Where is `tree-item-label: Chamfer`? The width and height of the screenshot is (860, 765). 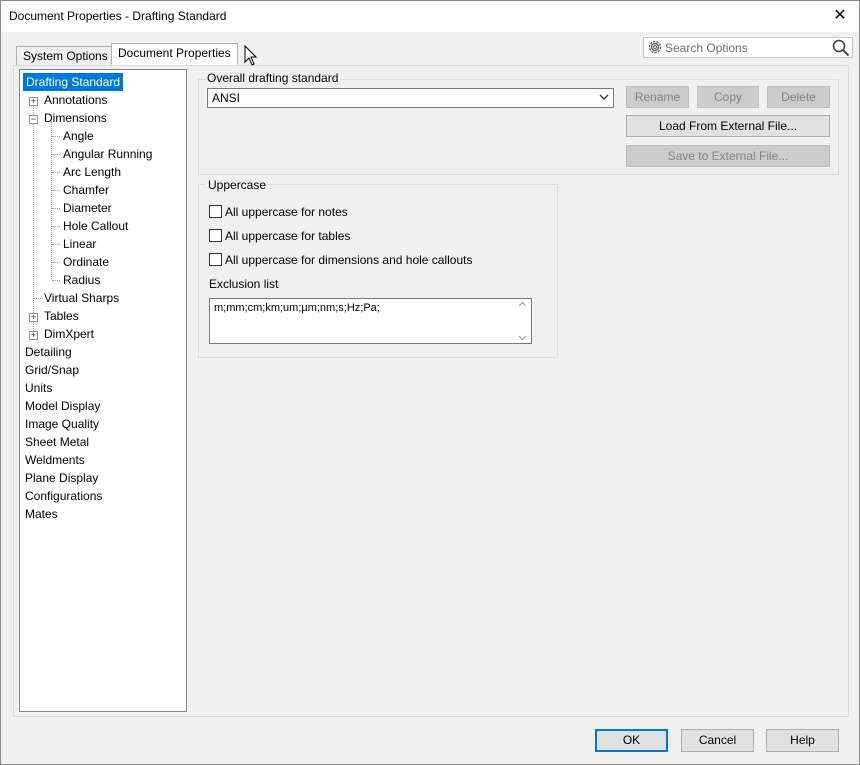
tree-item-label: Chamfer is located at coordinates (86, 190).